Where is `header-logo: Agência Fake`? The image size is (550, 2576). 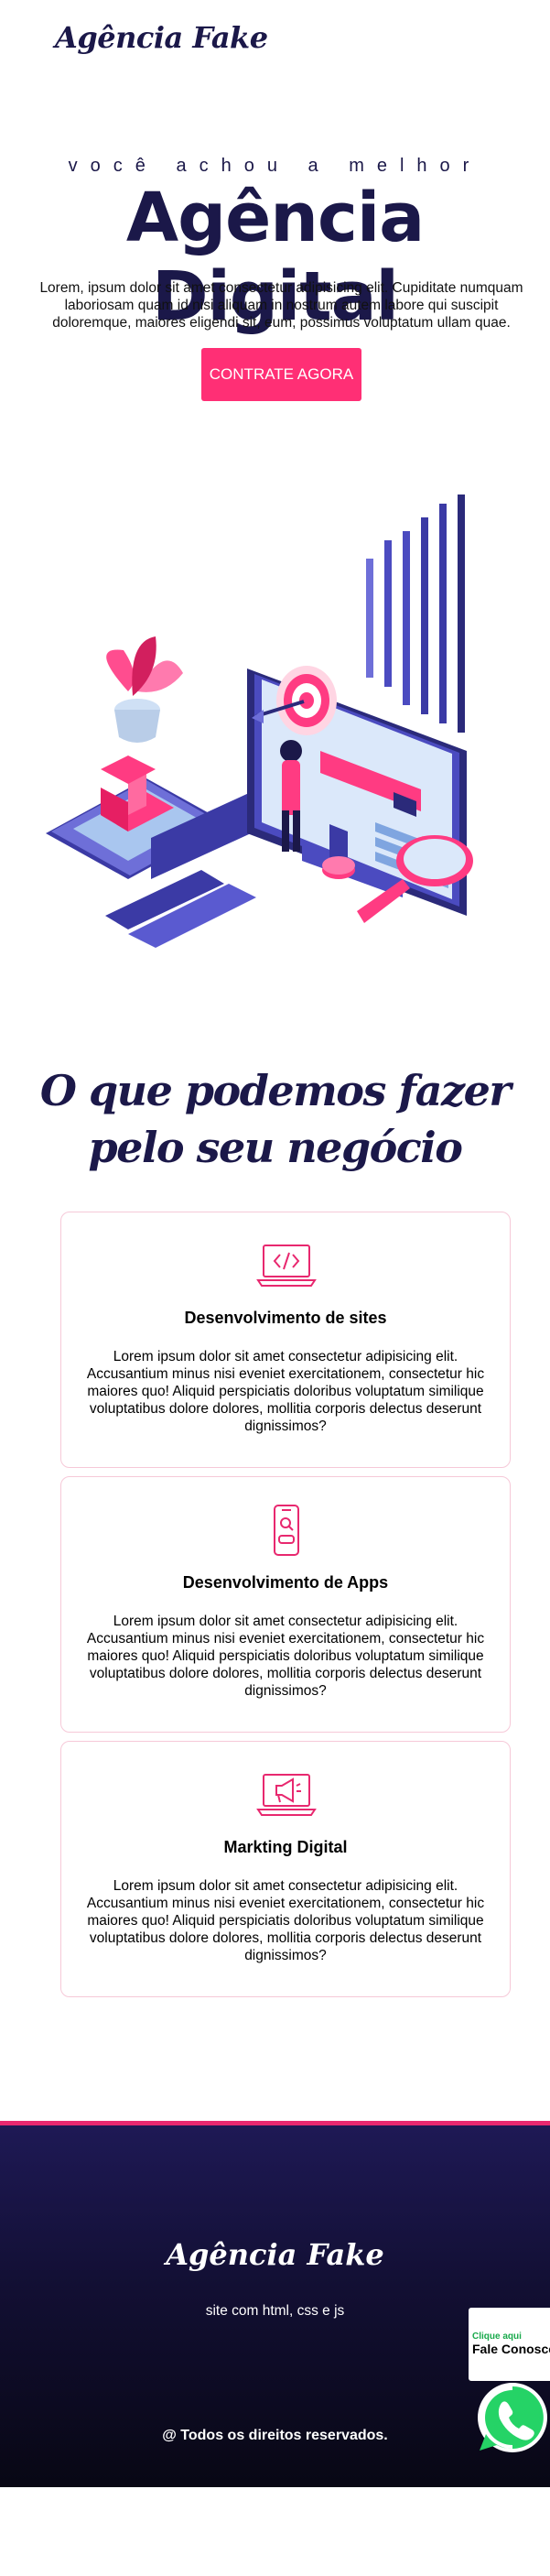
header-logo: Agência Fake is located at coordinates (161, 37).